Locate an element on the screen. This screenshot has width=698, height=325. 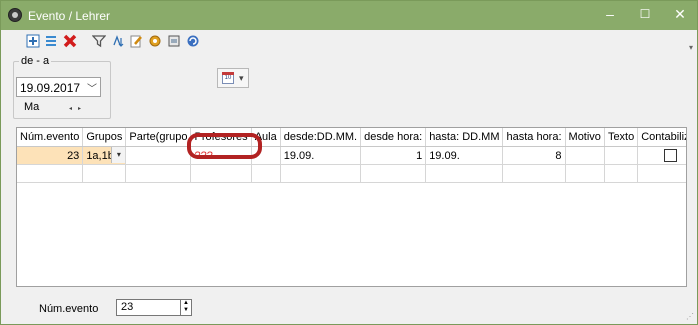
filter-icon is located at coordinates (99, 42).